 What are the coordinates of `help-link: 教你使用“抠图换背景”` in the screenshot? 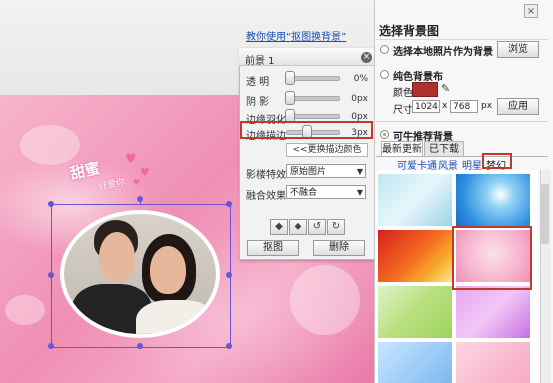 It's located at (296, 35).